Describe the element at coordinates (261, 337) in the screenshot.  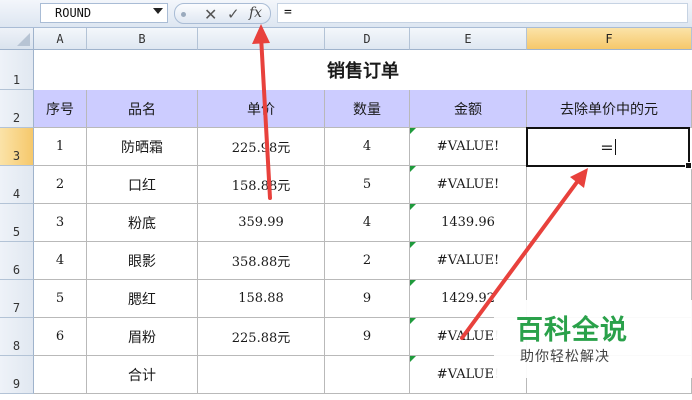
I see `cell-c8: 225.88元` at that location.